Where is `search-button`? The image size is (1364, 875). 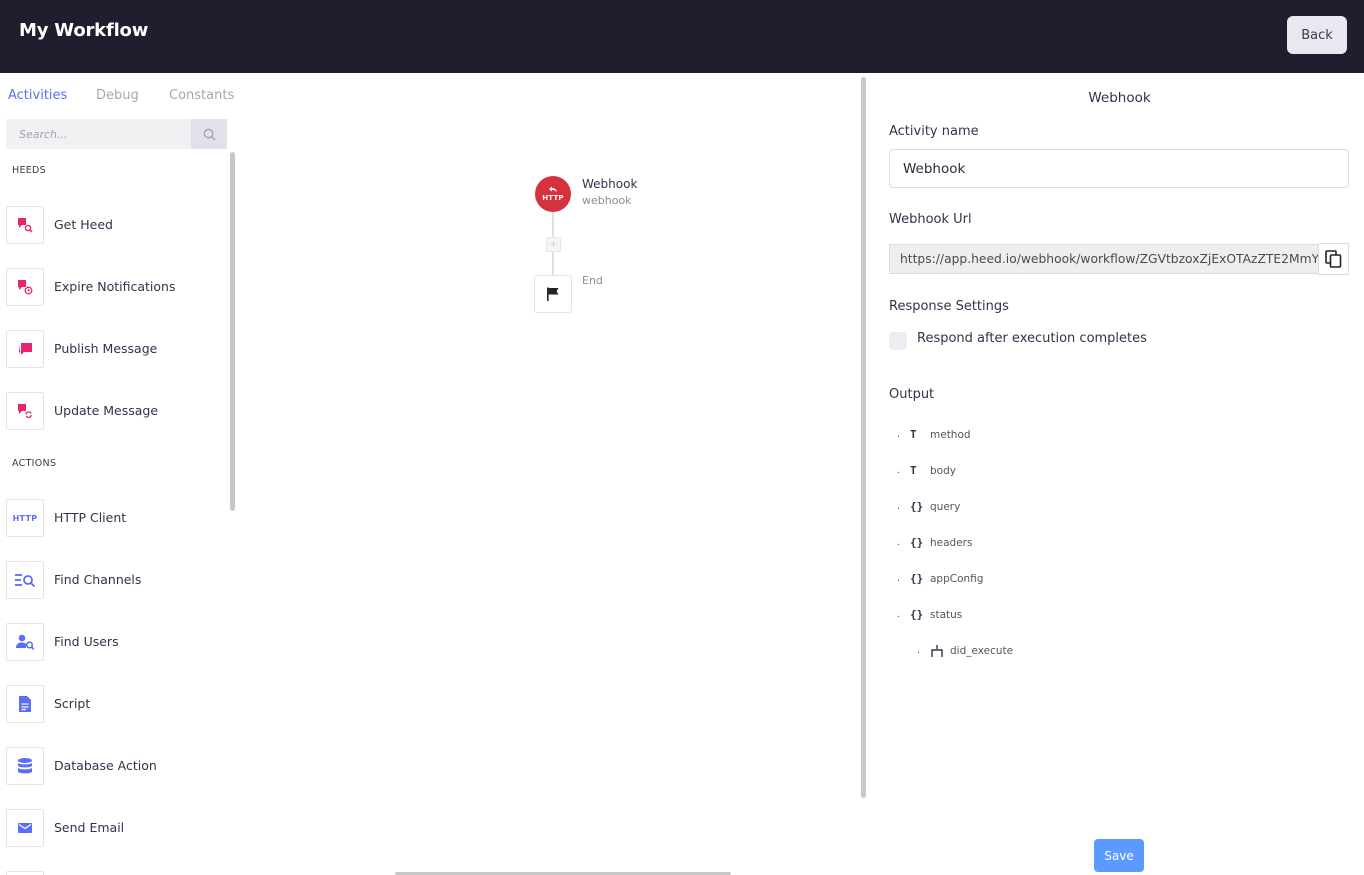 search-button is located at coordinates (209, 134).